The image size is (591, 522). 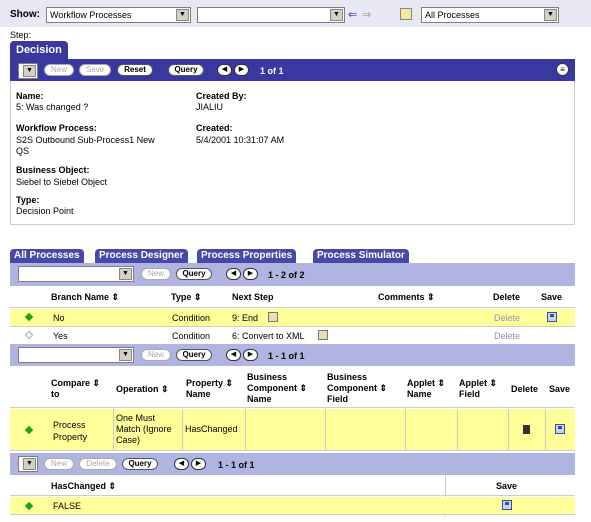 I want to click on tab-all-processes: All Processes, so click(x=47, y=256).